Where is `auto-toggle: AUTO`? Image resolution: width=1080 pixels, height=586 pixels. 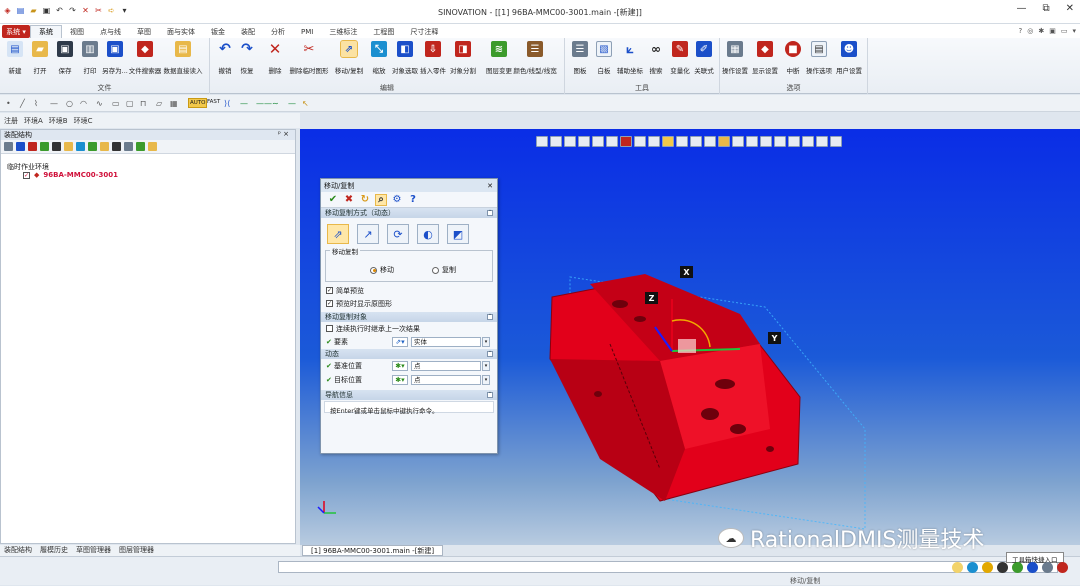 auto-toggle: AUTO is located at coordinates (198, 103).